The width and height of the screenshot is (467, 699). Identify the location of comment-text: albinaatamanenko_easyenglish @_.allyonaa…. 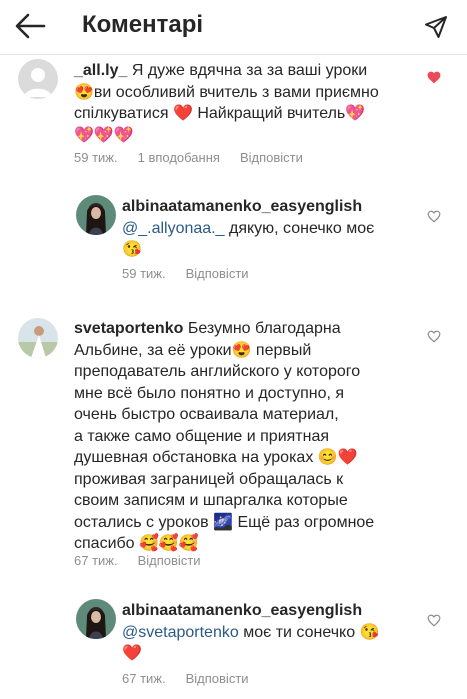
(248, 228).